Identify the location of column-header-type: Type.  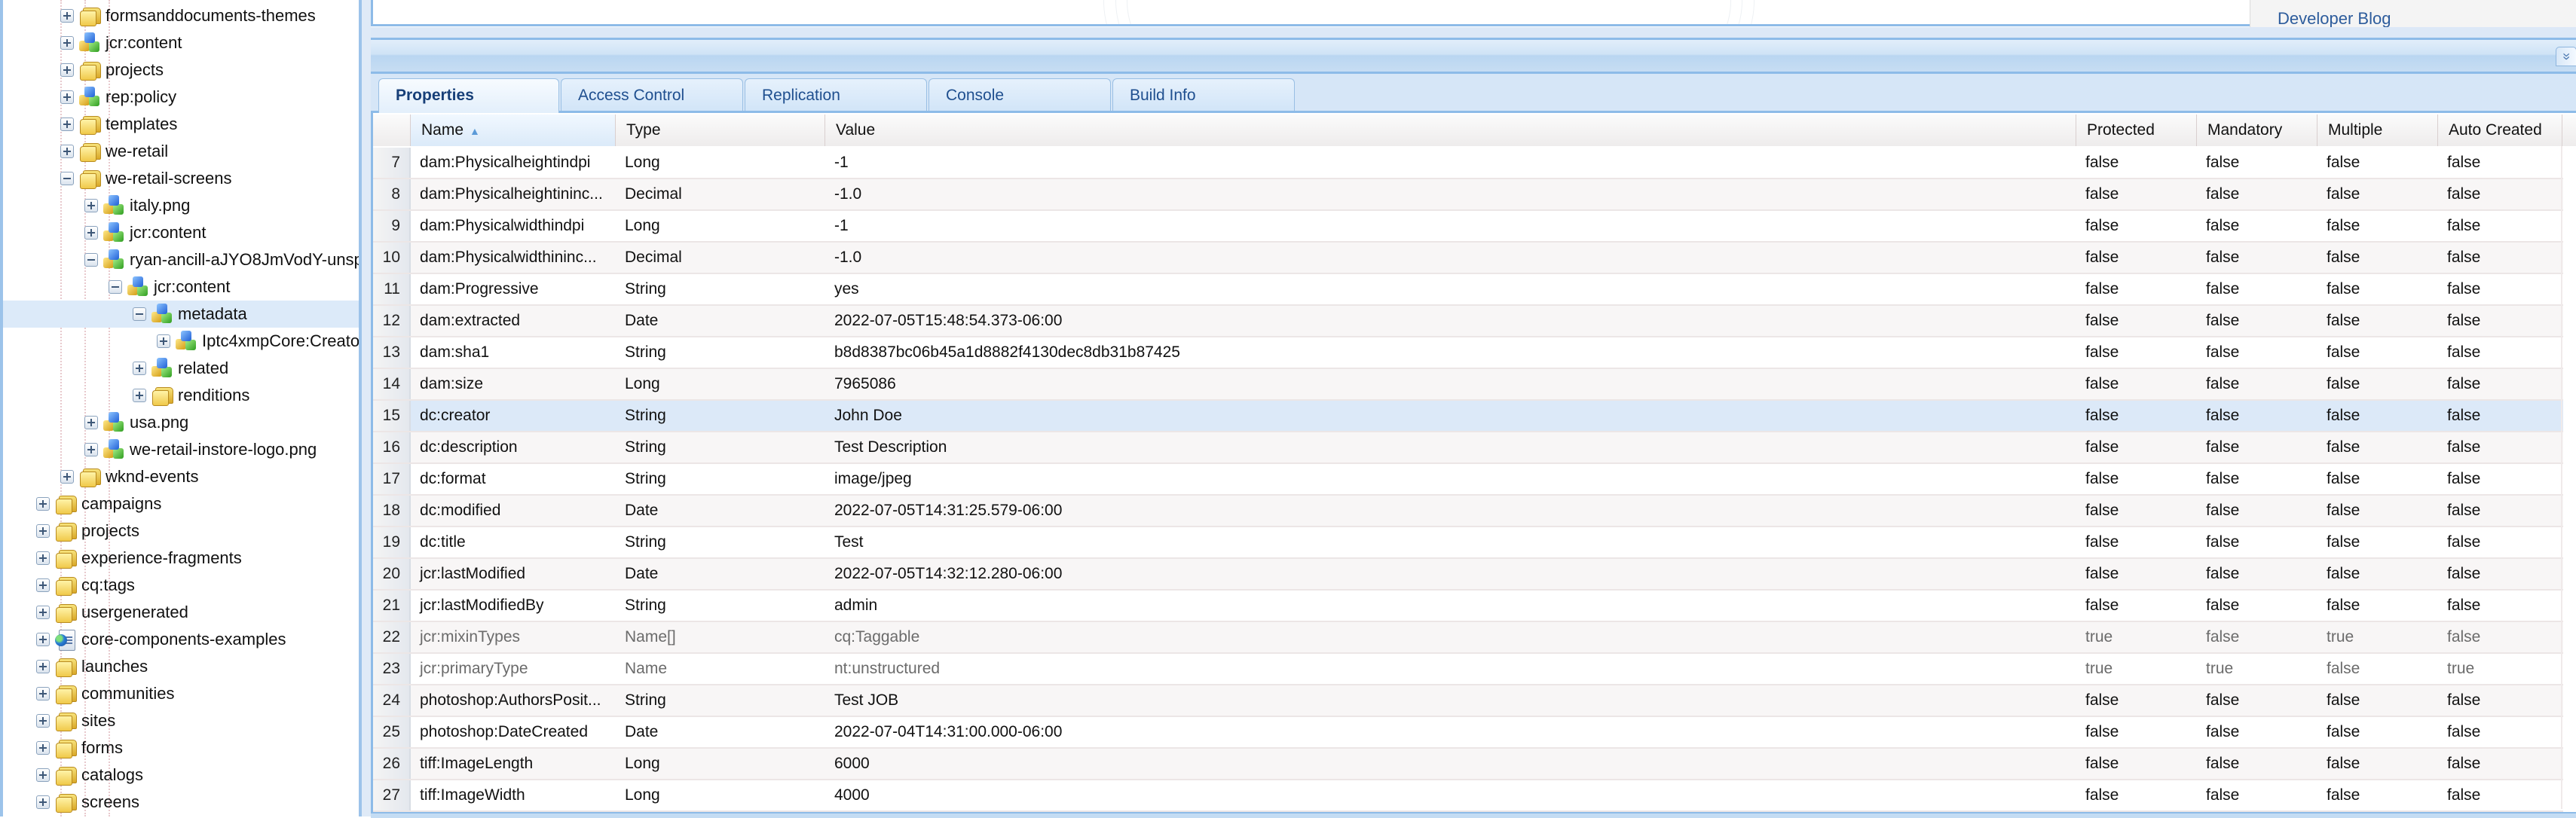
(720, 130).